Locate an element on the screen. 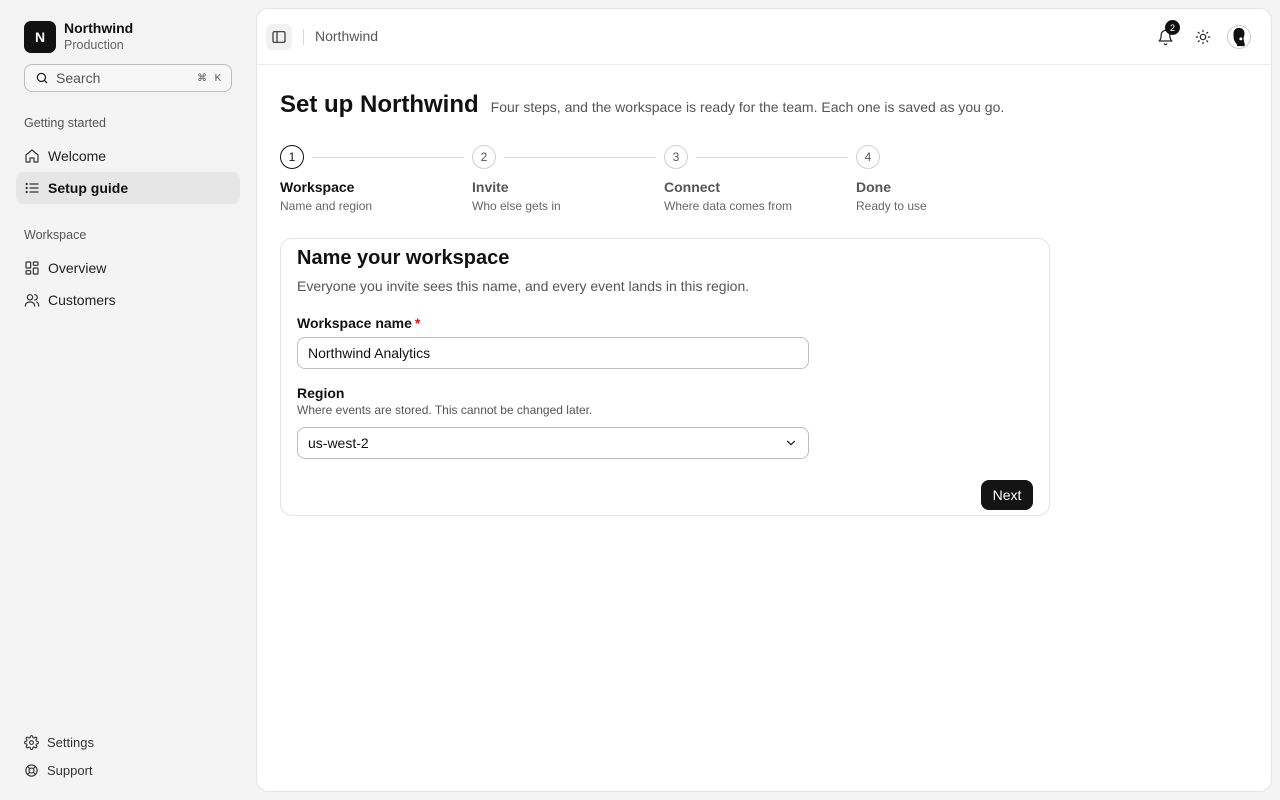  workspace-name-label-text: Workspace name is located at coordinates (354, 323).